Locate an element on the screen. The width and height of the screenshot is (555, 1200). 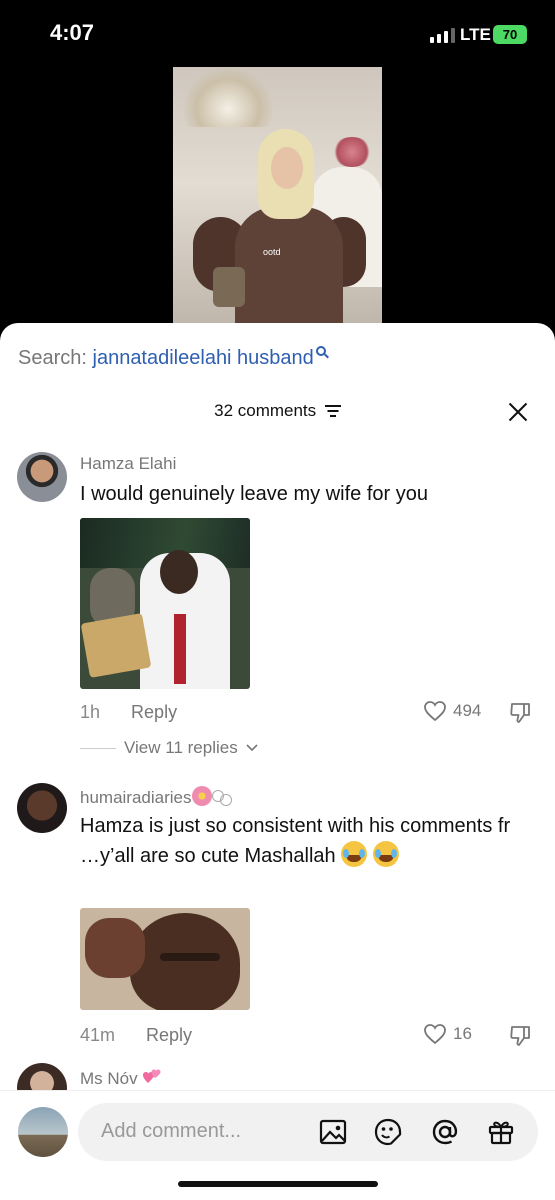
comment-meta: 1h Reply is located at coordinates (128, 712).